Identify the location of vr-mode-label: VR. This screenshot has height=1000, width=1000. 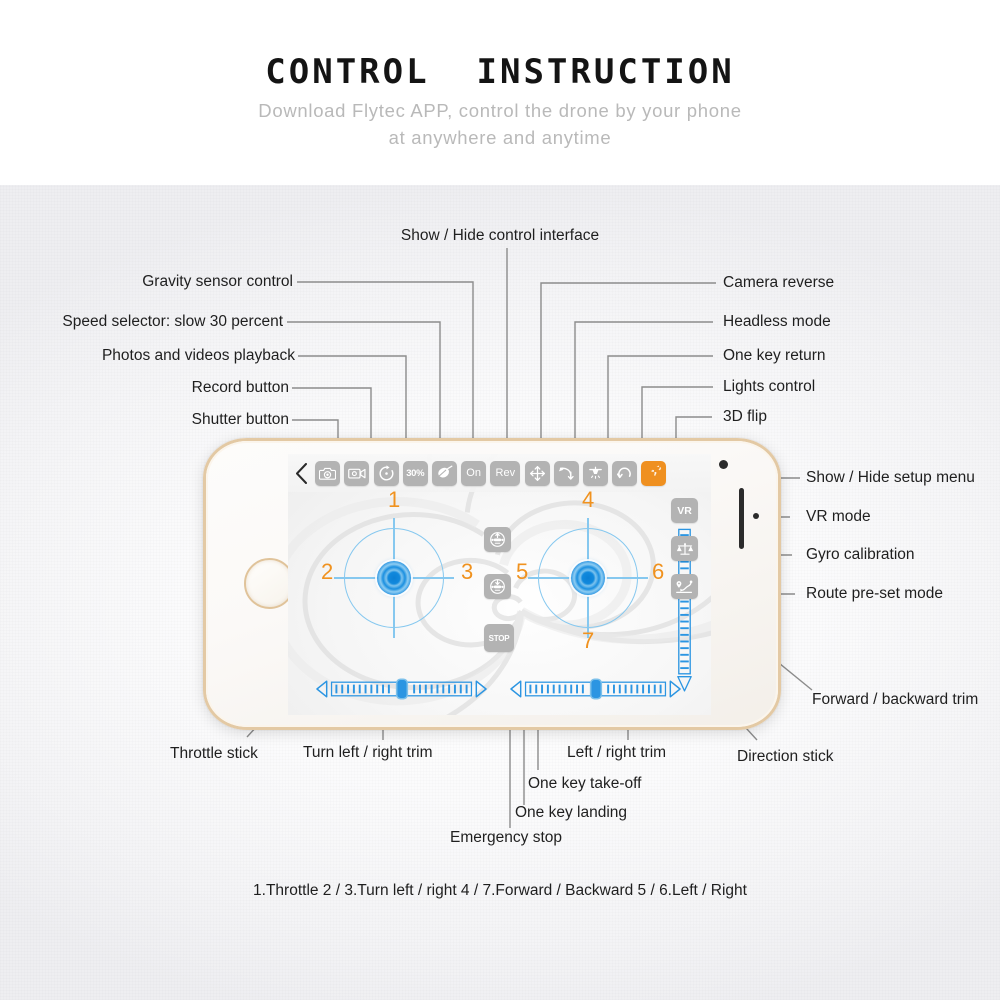
(684, 510).